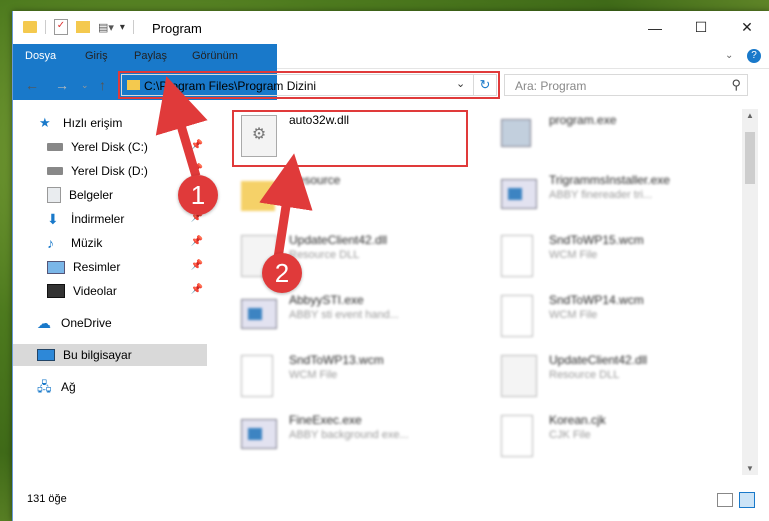 Image resolution: width=769 pixels, height=521 pixels. Describe the element at coordinates (326, 300) in the screenshot. I see `file-name: AbbyySTI.exe` at that location.